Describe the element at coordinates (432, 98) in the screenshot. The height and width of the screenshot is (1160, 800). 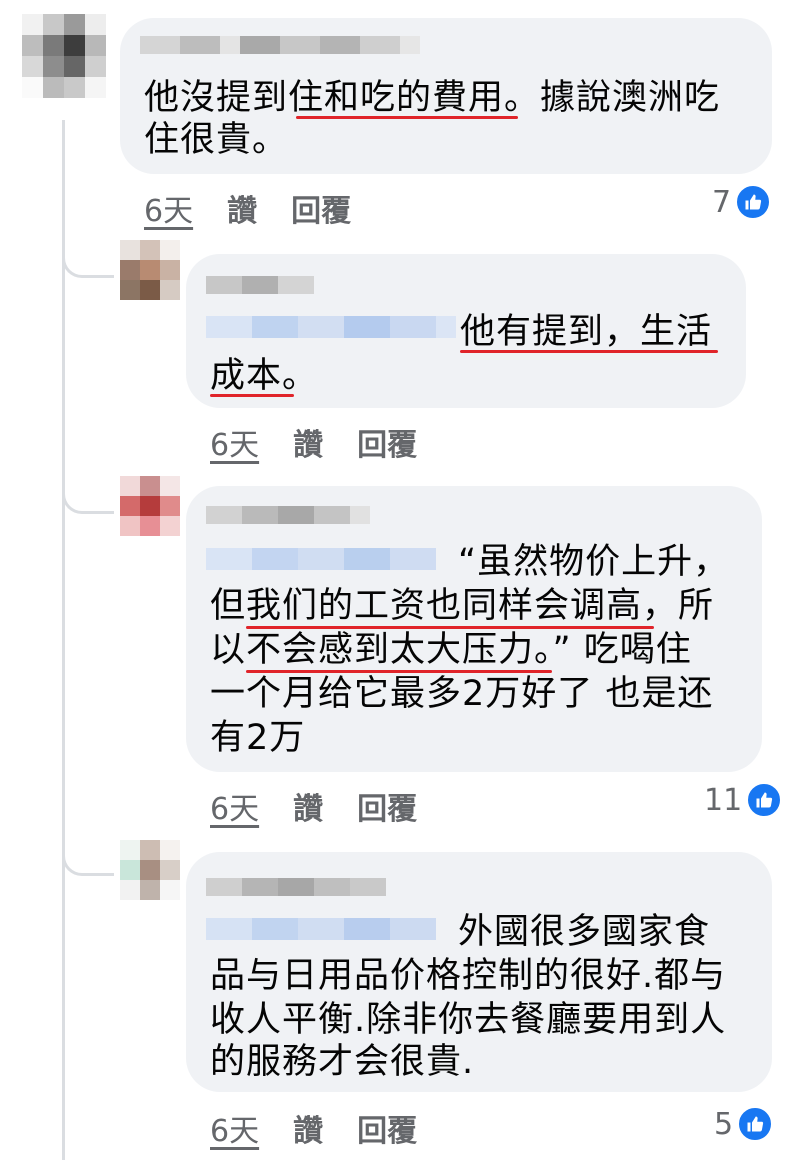
I see `comment-text-line: 他沒提到住和吃的費用。據說澳洲吃` at that location.